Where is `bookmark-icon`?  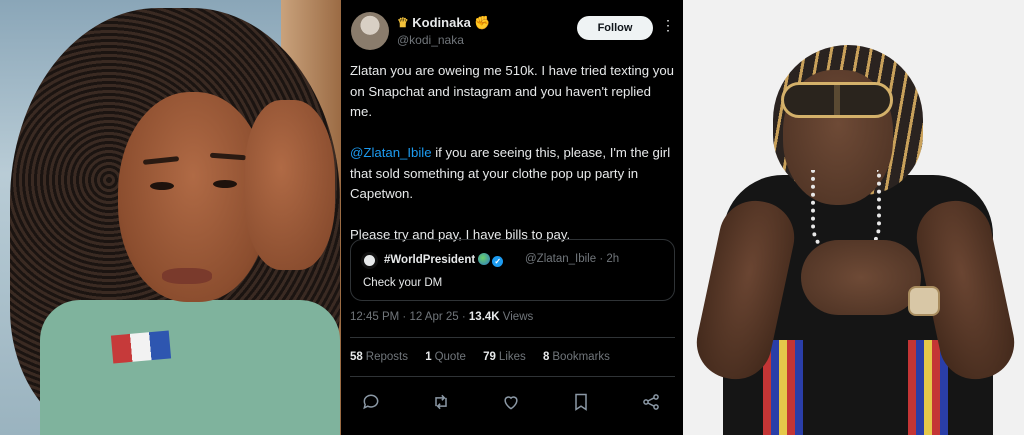
bookmark-icon is located at coordinates (581, 404).